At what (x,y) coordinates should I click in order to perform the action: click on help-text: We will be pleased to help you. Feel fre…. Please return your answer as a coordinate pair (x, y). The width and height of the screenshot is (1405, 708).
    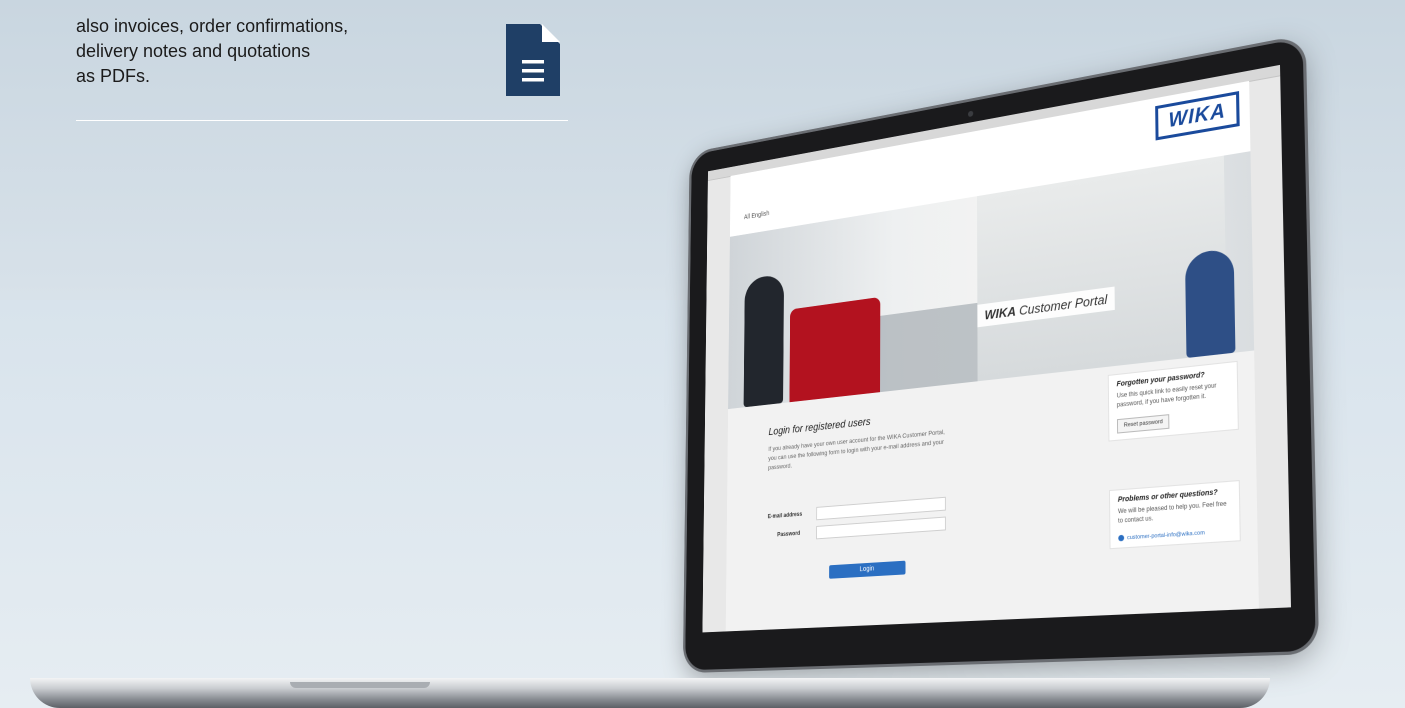
    Looking at the image, I should click on (1172, 513).